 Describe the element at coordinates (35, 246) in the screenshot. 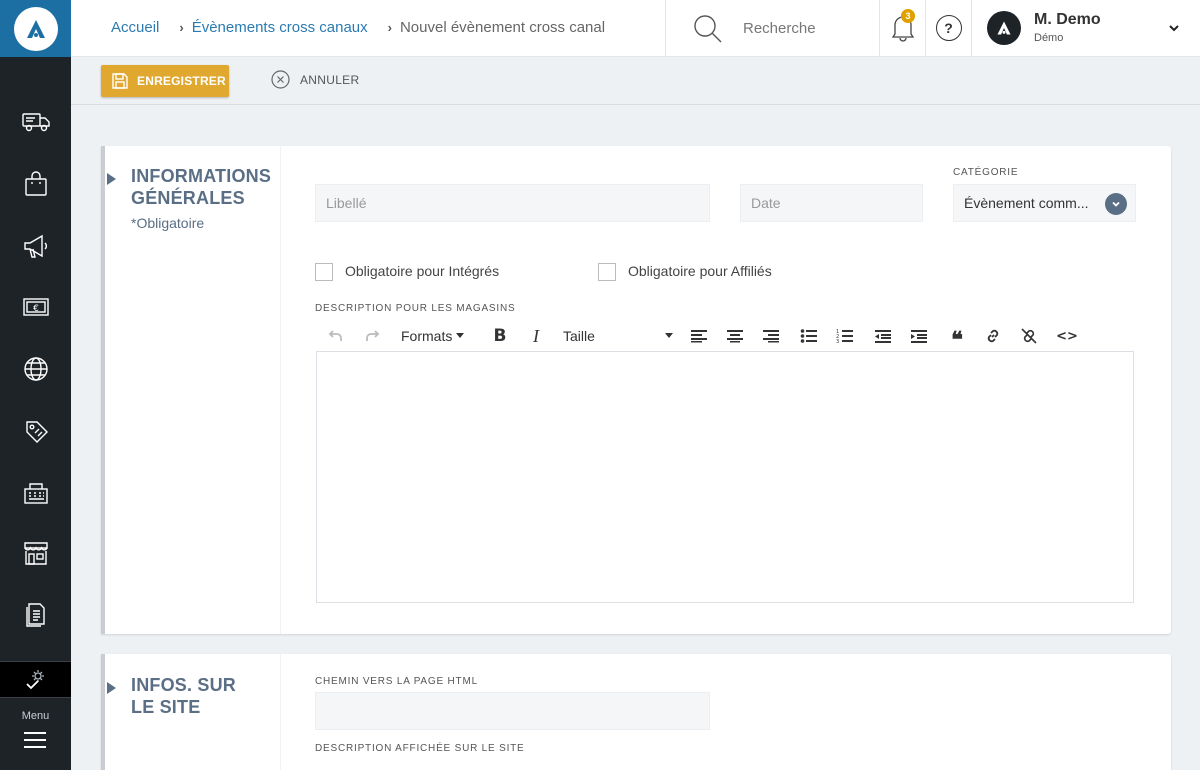

I see `megaphone-icon` at that location.